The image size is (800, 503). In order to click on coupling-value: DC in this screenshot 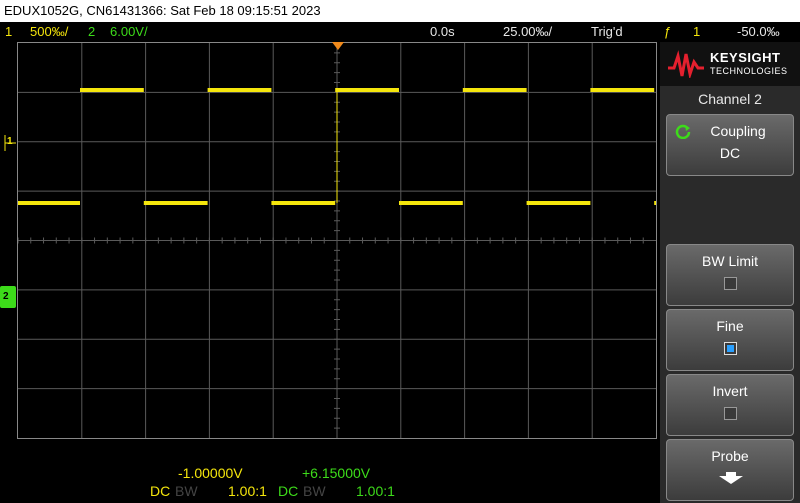, I will do `click(730, 153)`.